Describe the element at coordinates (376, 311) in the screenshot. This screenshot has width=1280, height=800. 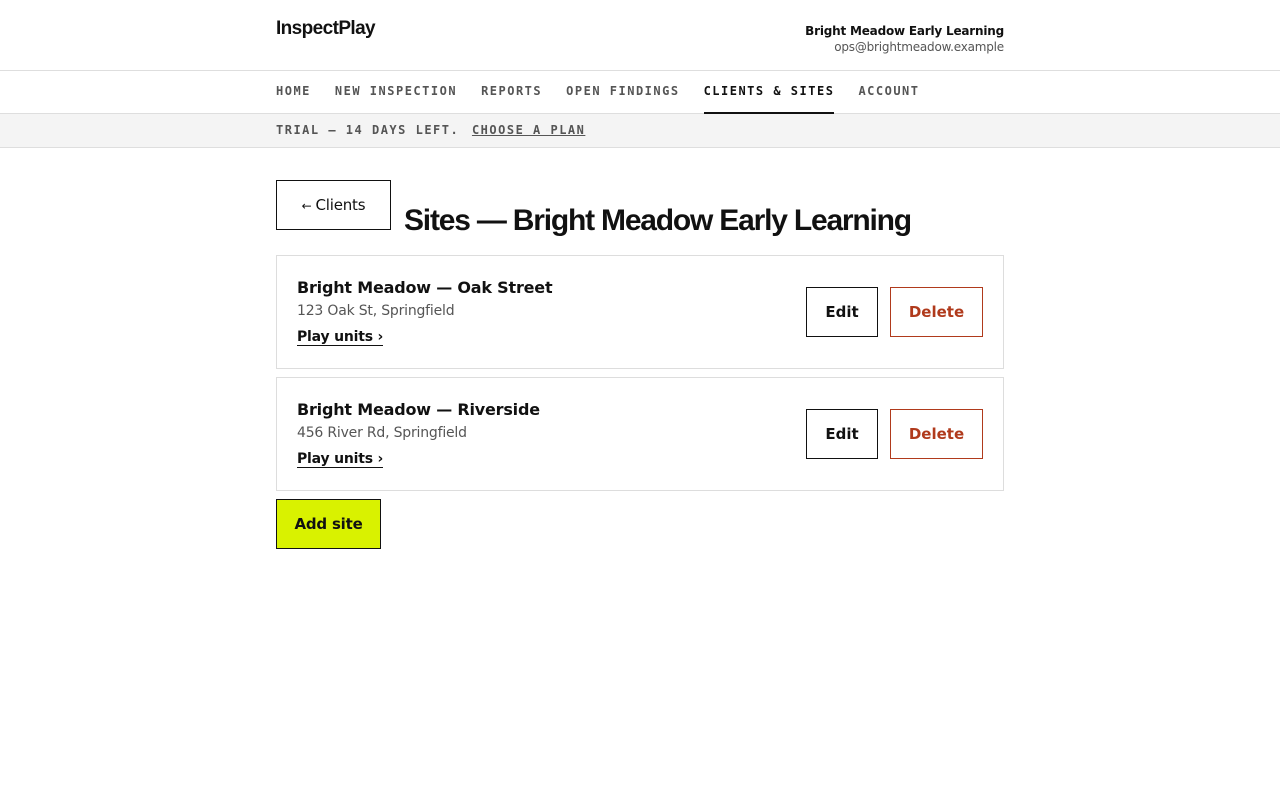
I see `site-address: 123 Oak St, Springfield` at that location.